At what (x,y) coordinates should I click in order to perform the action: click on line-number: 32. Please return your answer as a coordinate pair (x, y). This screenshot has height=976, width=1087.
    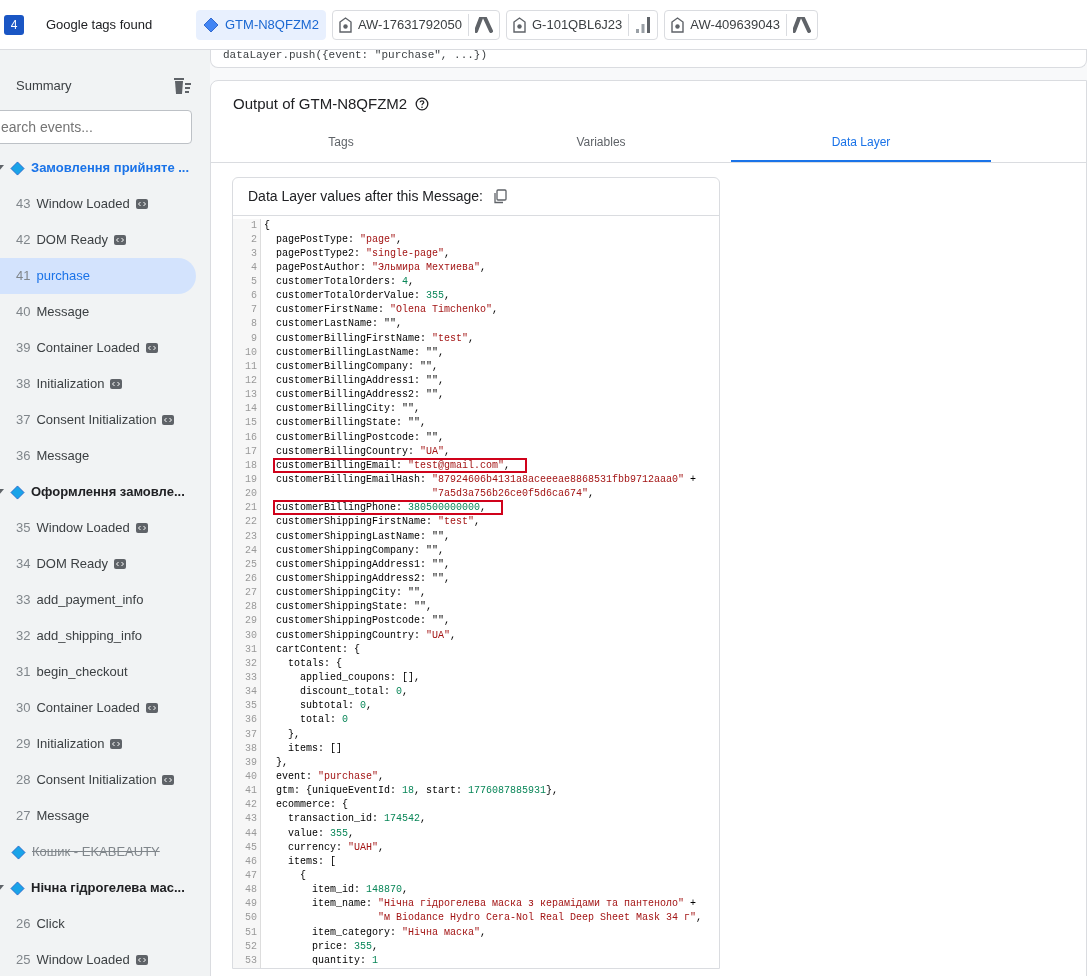
    Looking at the image, I should click on (250, 663).